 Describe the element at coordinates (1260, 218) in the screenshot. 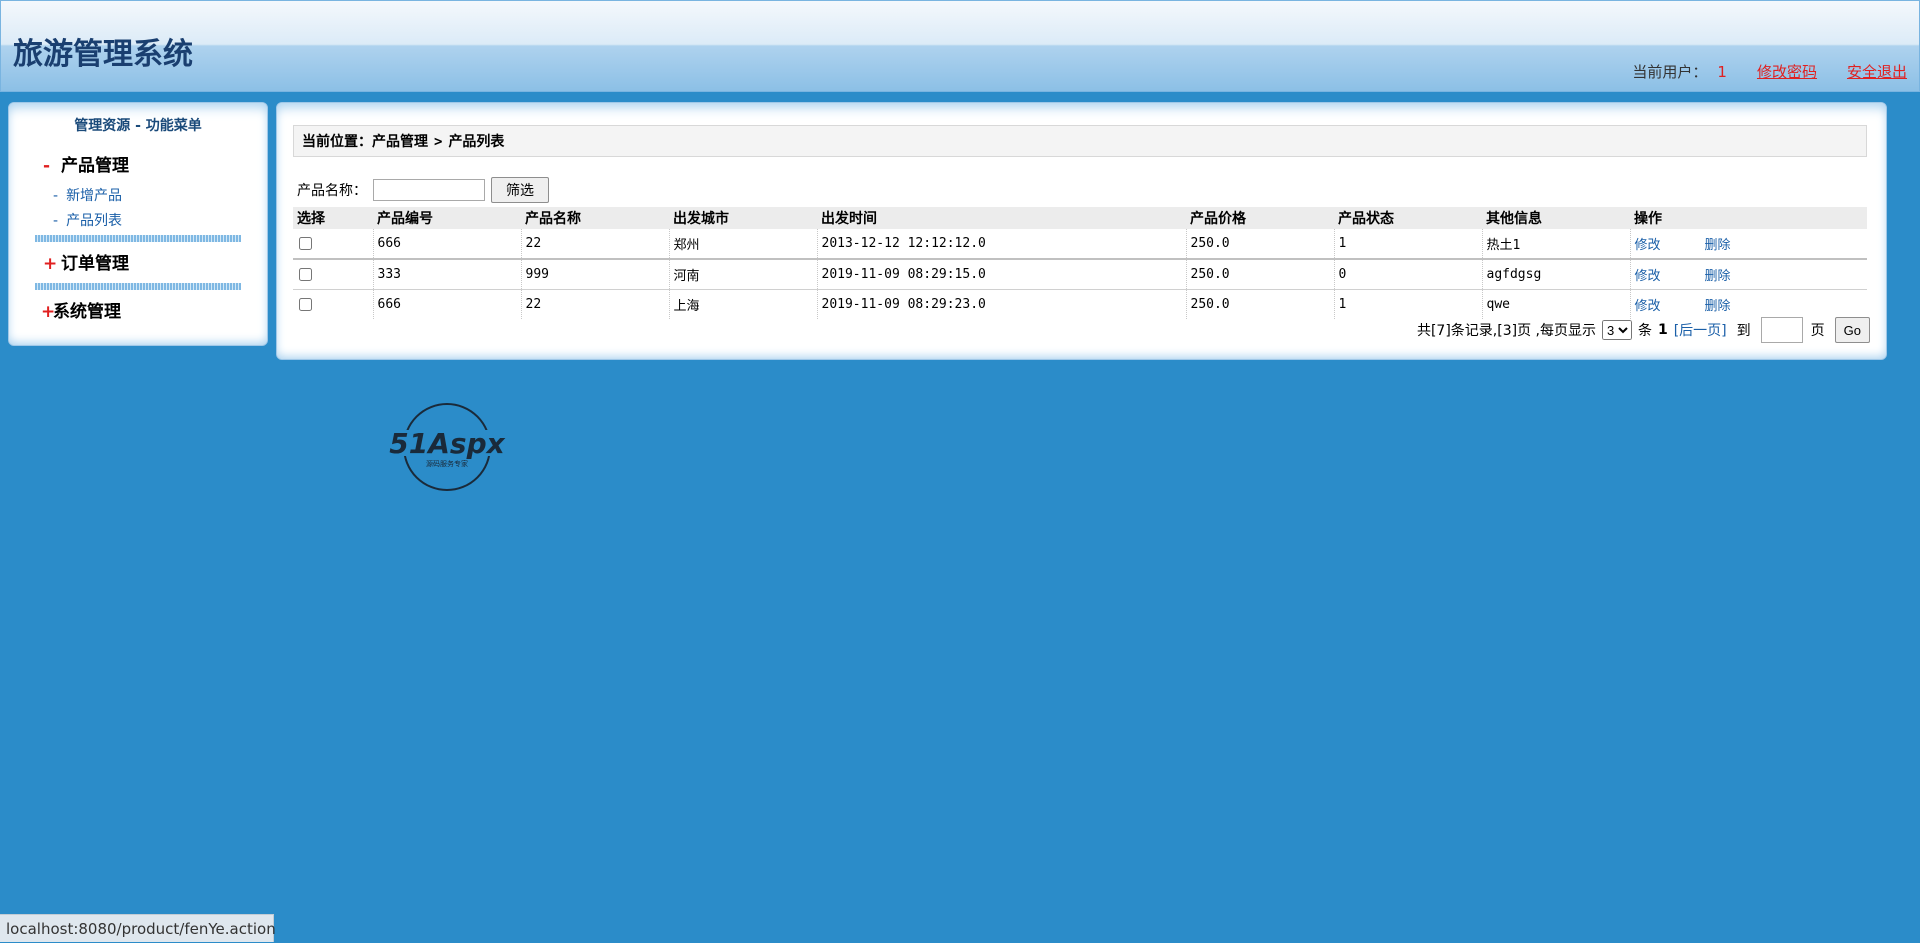

I see `column-header: 产品价格` at that location.